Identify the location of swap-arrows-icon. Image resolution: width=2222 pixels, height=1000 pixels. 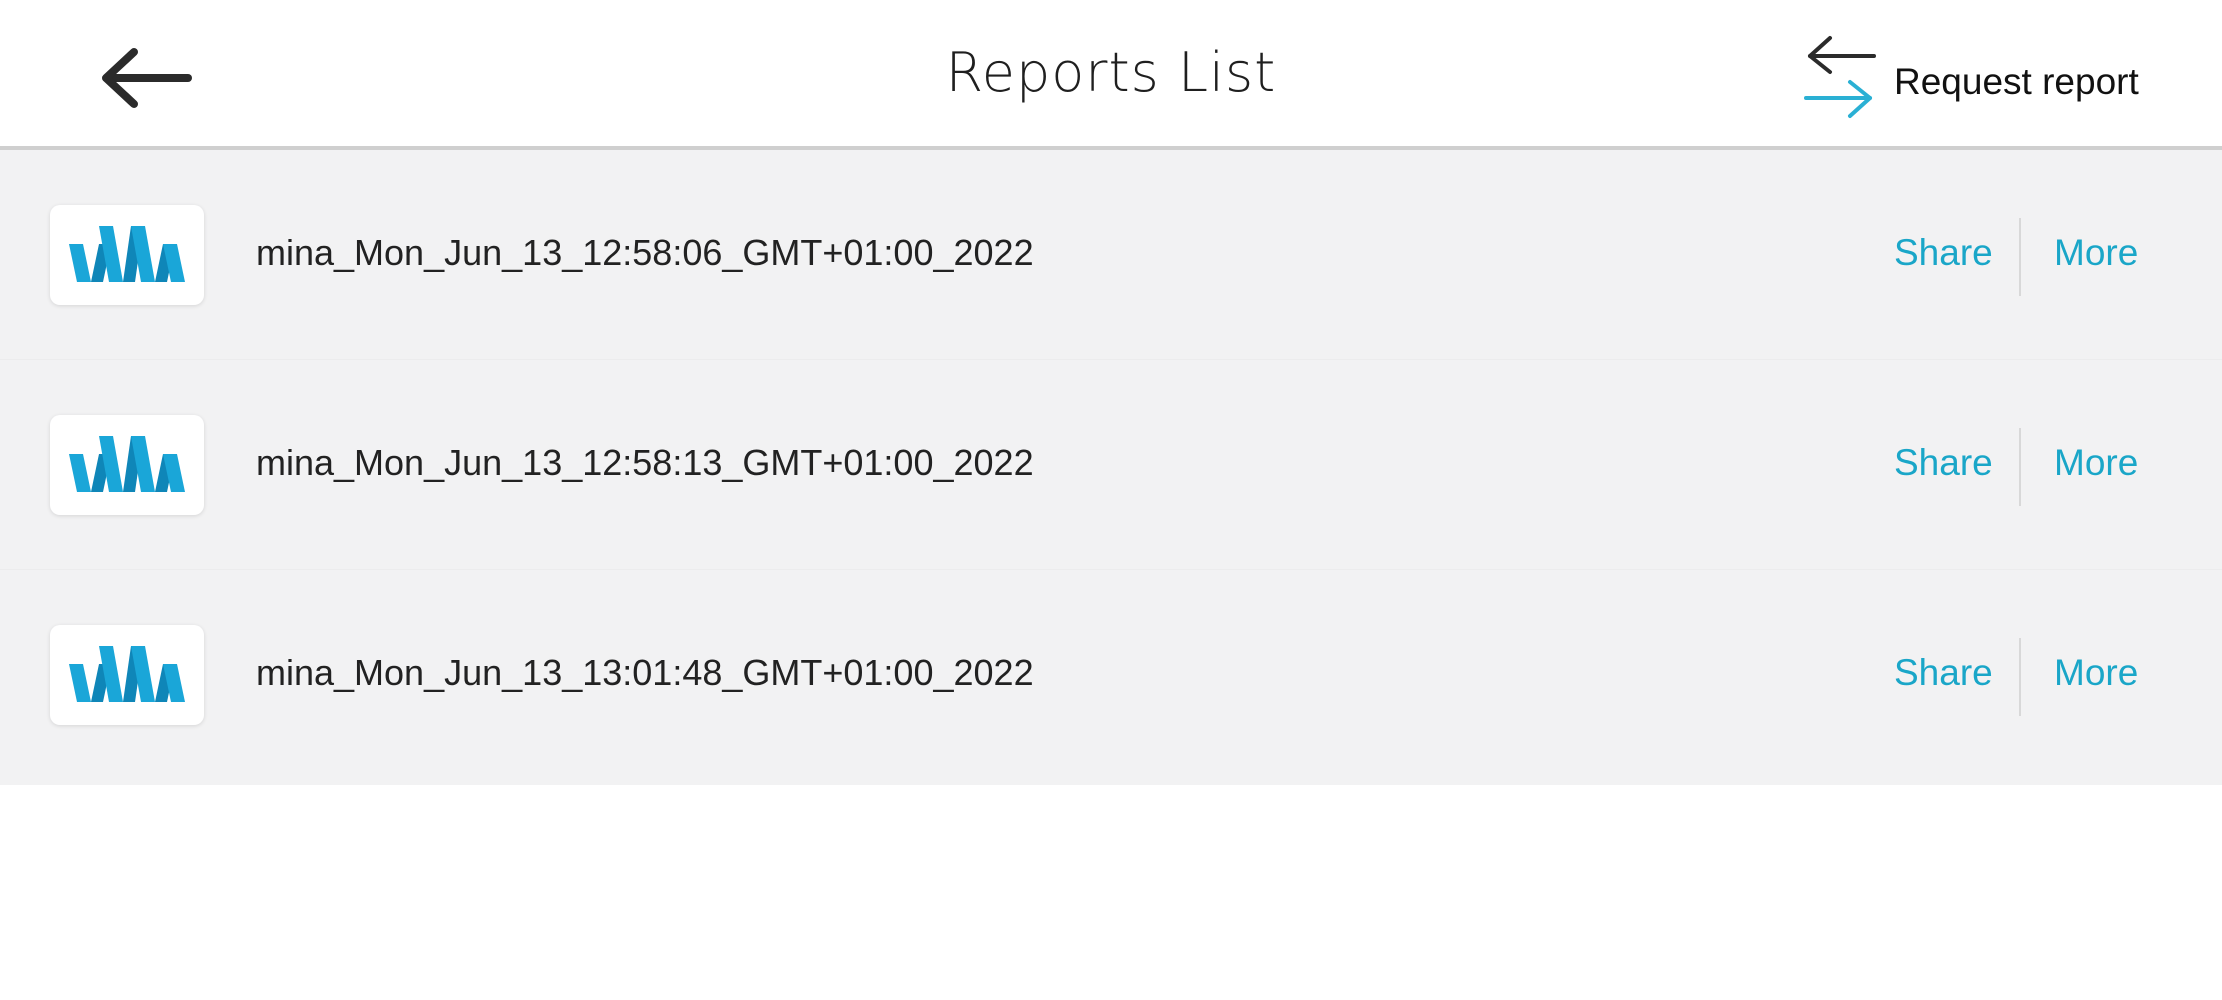
(1840, 77).